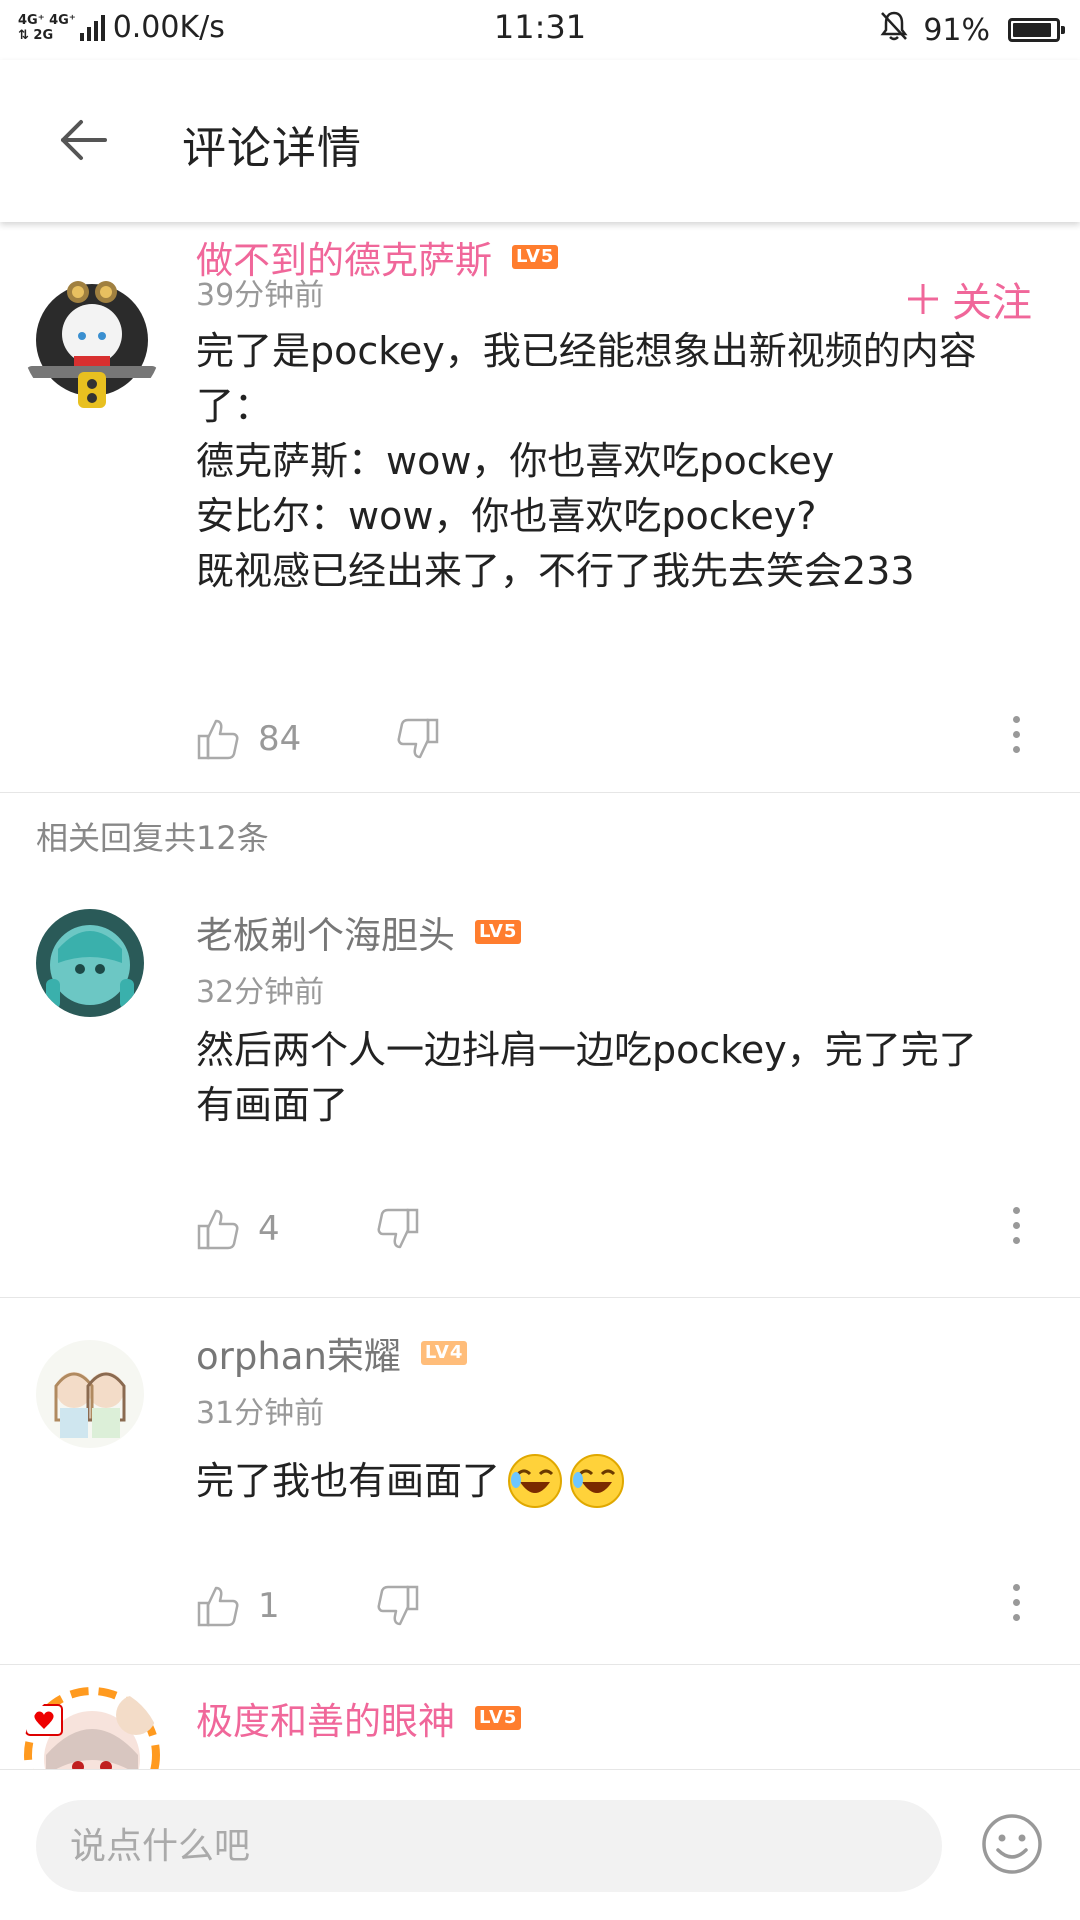  I want to click on back-button, so click(84, 140).